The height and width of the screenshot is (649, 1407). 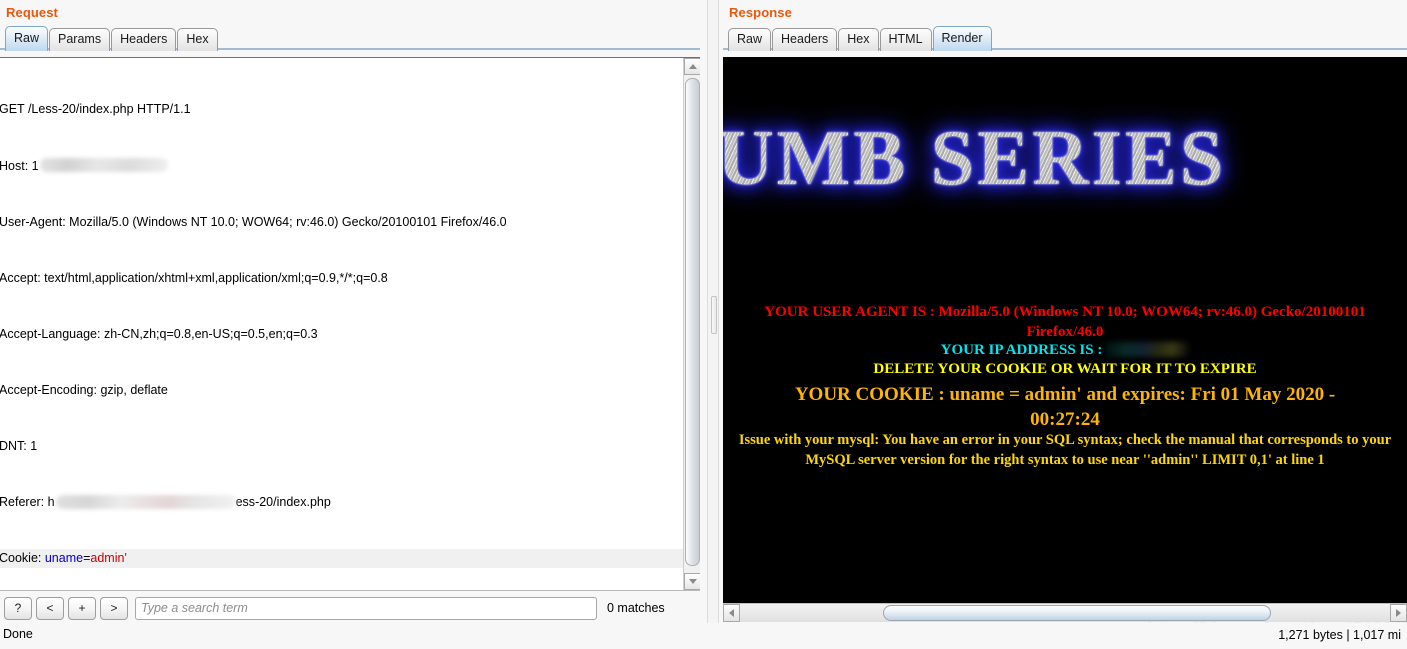 I want to click on request-search-toolbar: ? < + > 0 matches, so click(x=350, y=608).